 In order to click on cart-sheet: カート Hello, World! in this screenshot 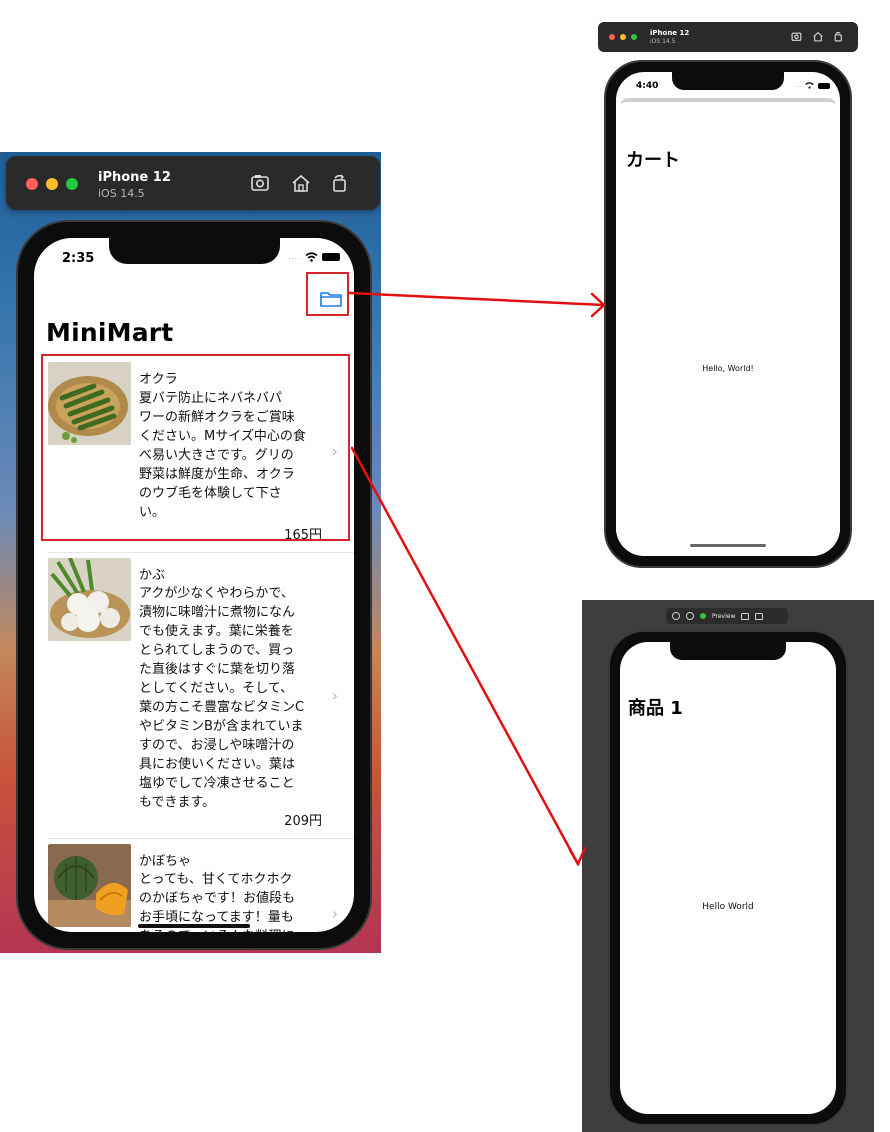, I will do `click(728, 329)`.